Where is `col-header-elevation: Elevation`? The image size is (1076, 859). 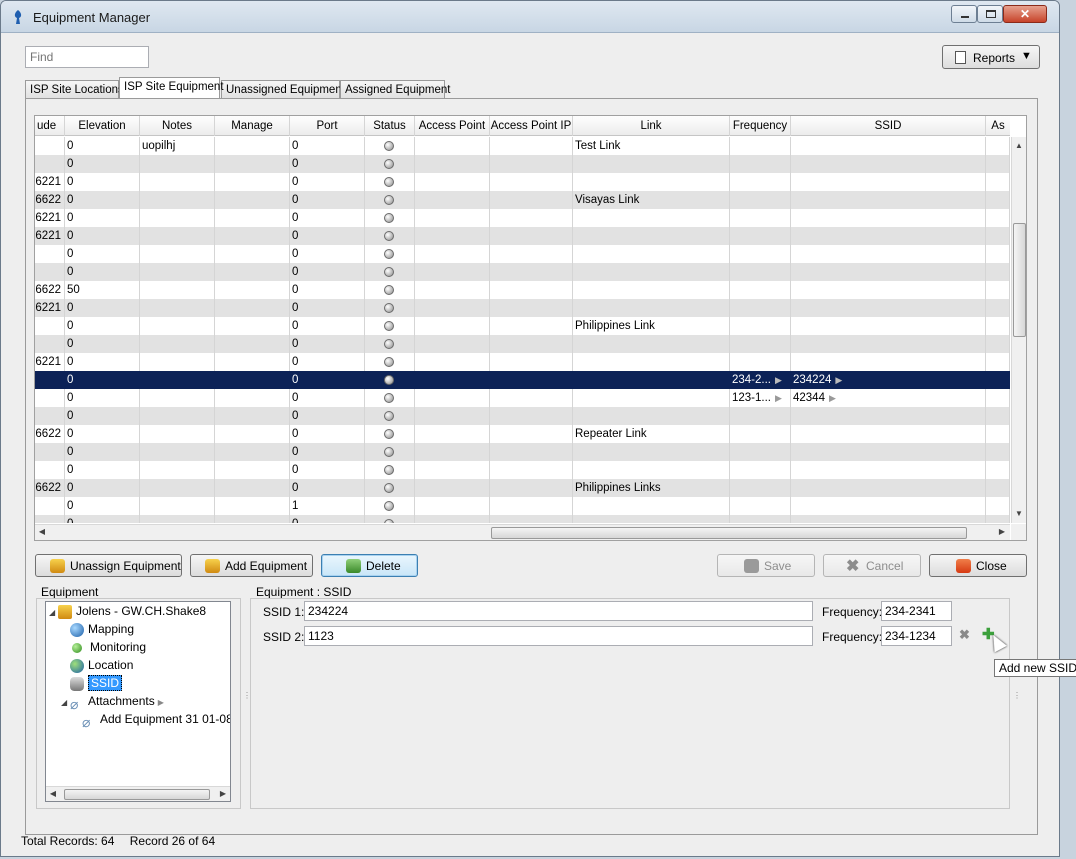
col-header-elevation: Elevation is located at coordinates (102, 126).